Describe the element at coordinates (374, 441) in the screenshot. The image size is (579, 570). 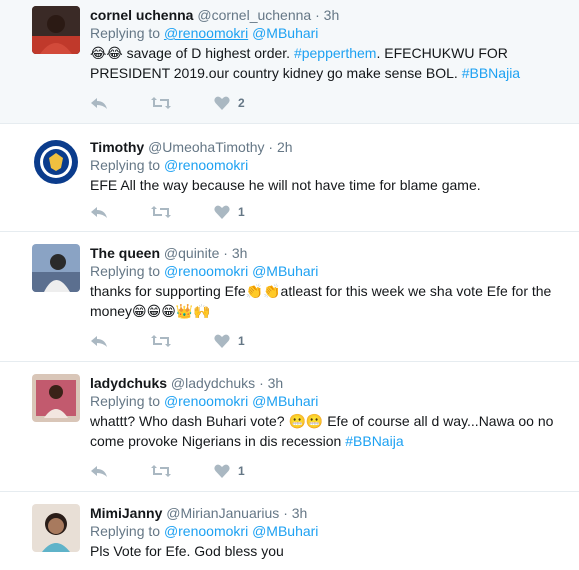
I see `hashtag-link: #BBNaija` at that location.